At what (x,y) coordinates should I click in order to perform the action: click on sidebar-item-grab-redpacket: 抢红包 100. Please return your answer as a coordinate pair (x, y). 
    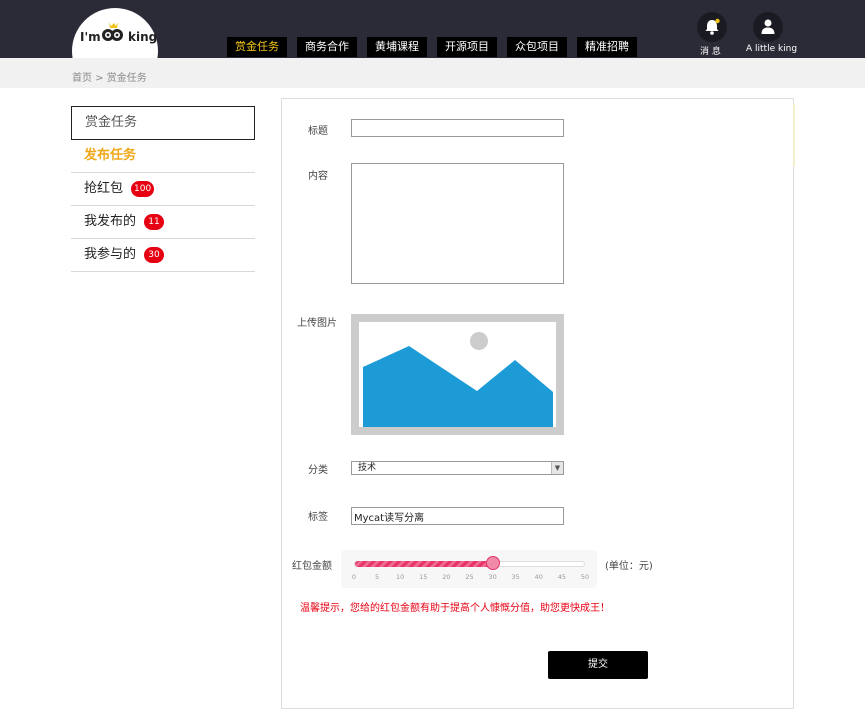
    Looking at the image, I should click on (163, 189).